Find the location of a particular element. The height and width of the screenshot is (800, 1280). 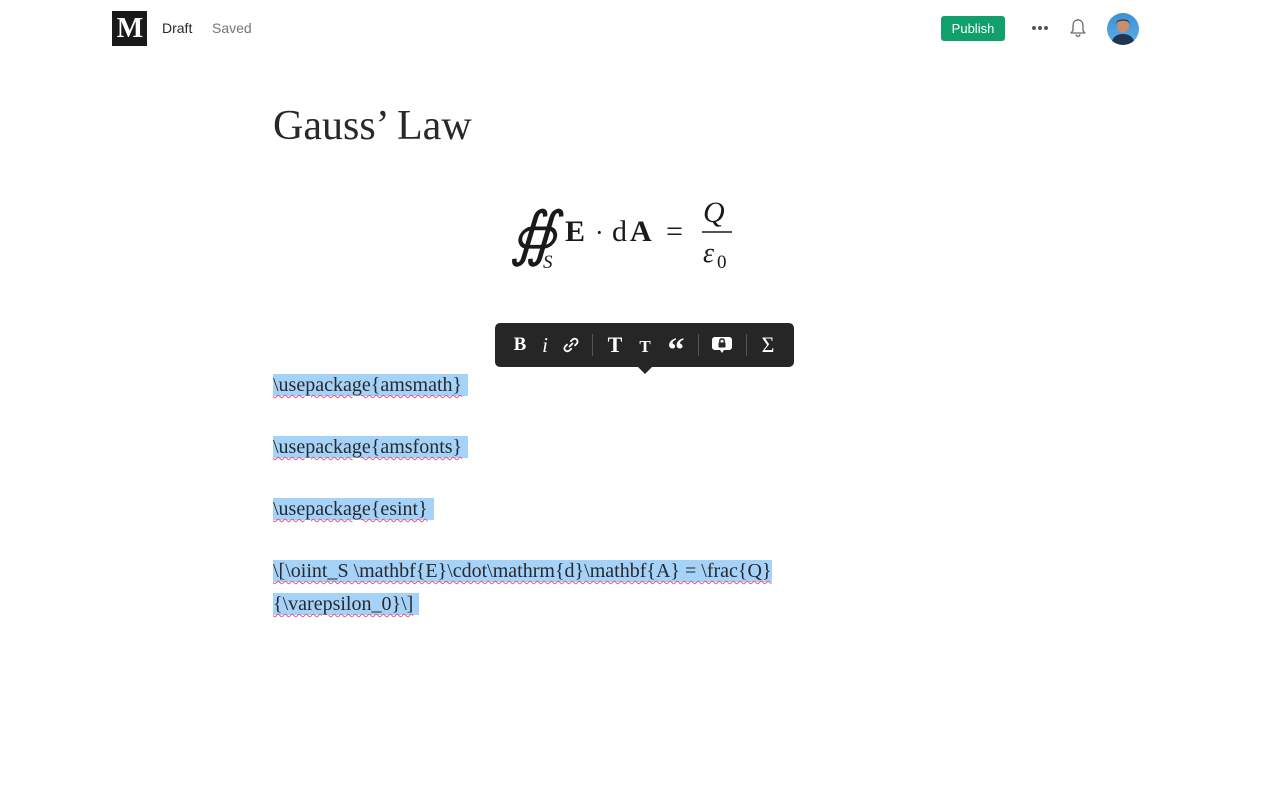

svg-text: E is located at coordinates (575, 231).